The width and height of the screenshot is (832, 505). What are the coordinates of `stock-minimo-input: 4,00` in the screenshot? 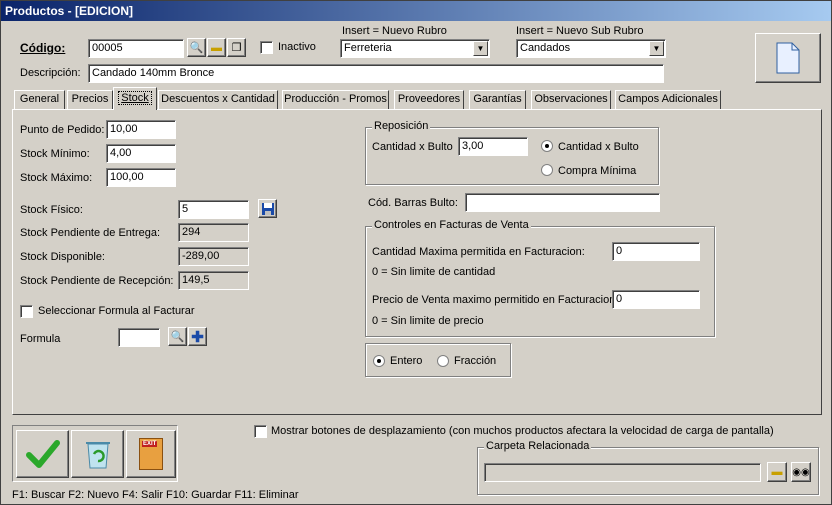 It's located at (141, 153).